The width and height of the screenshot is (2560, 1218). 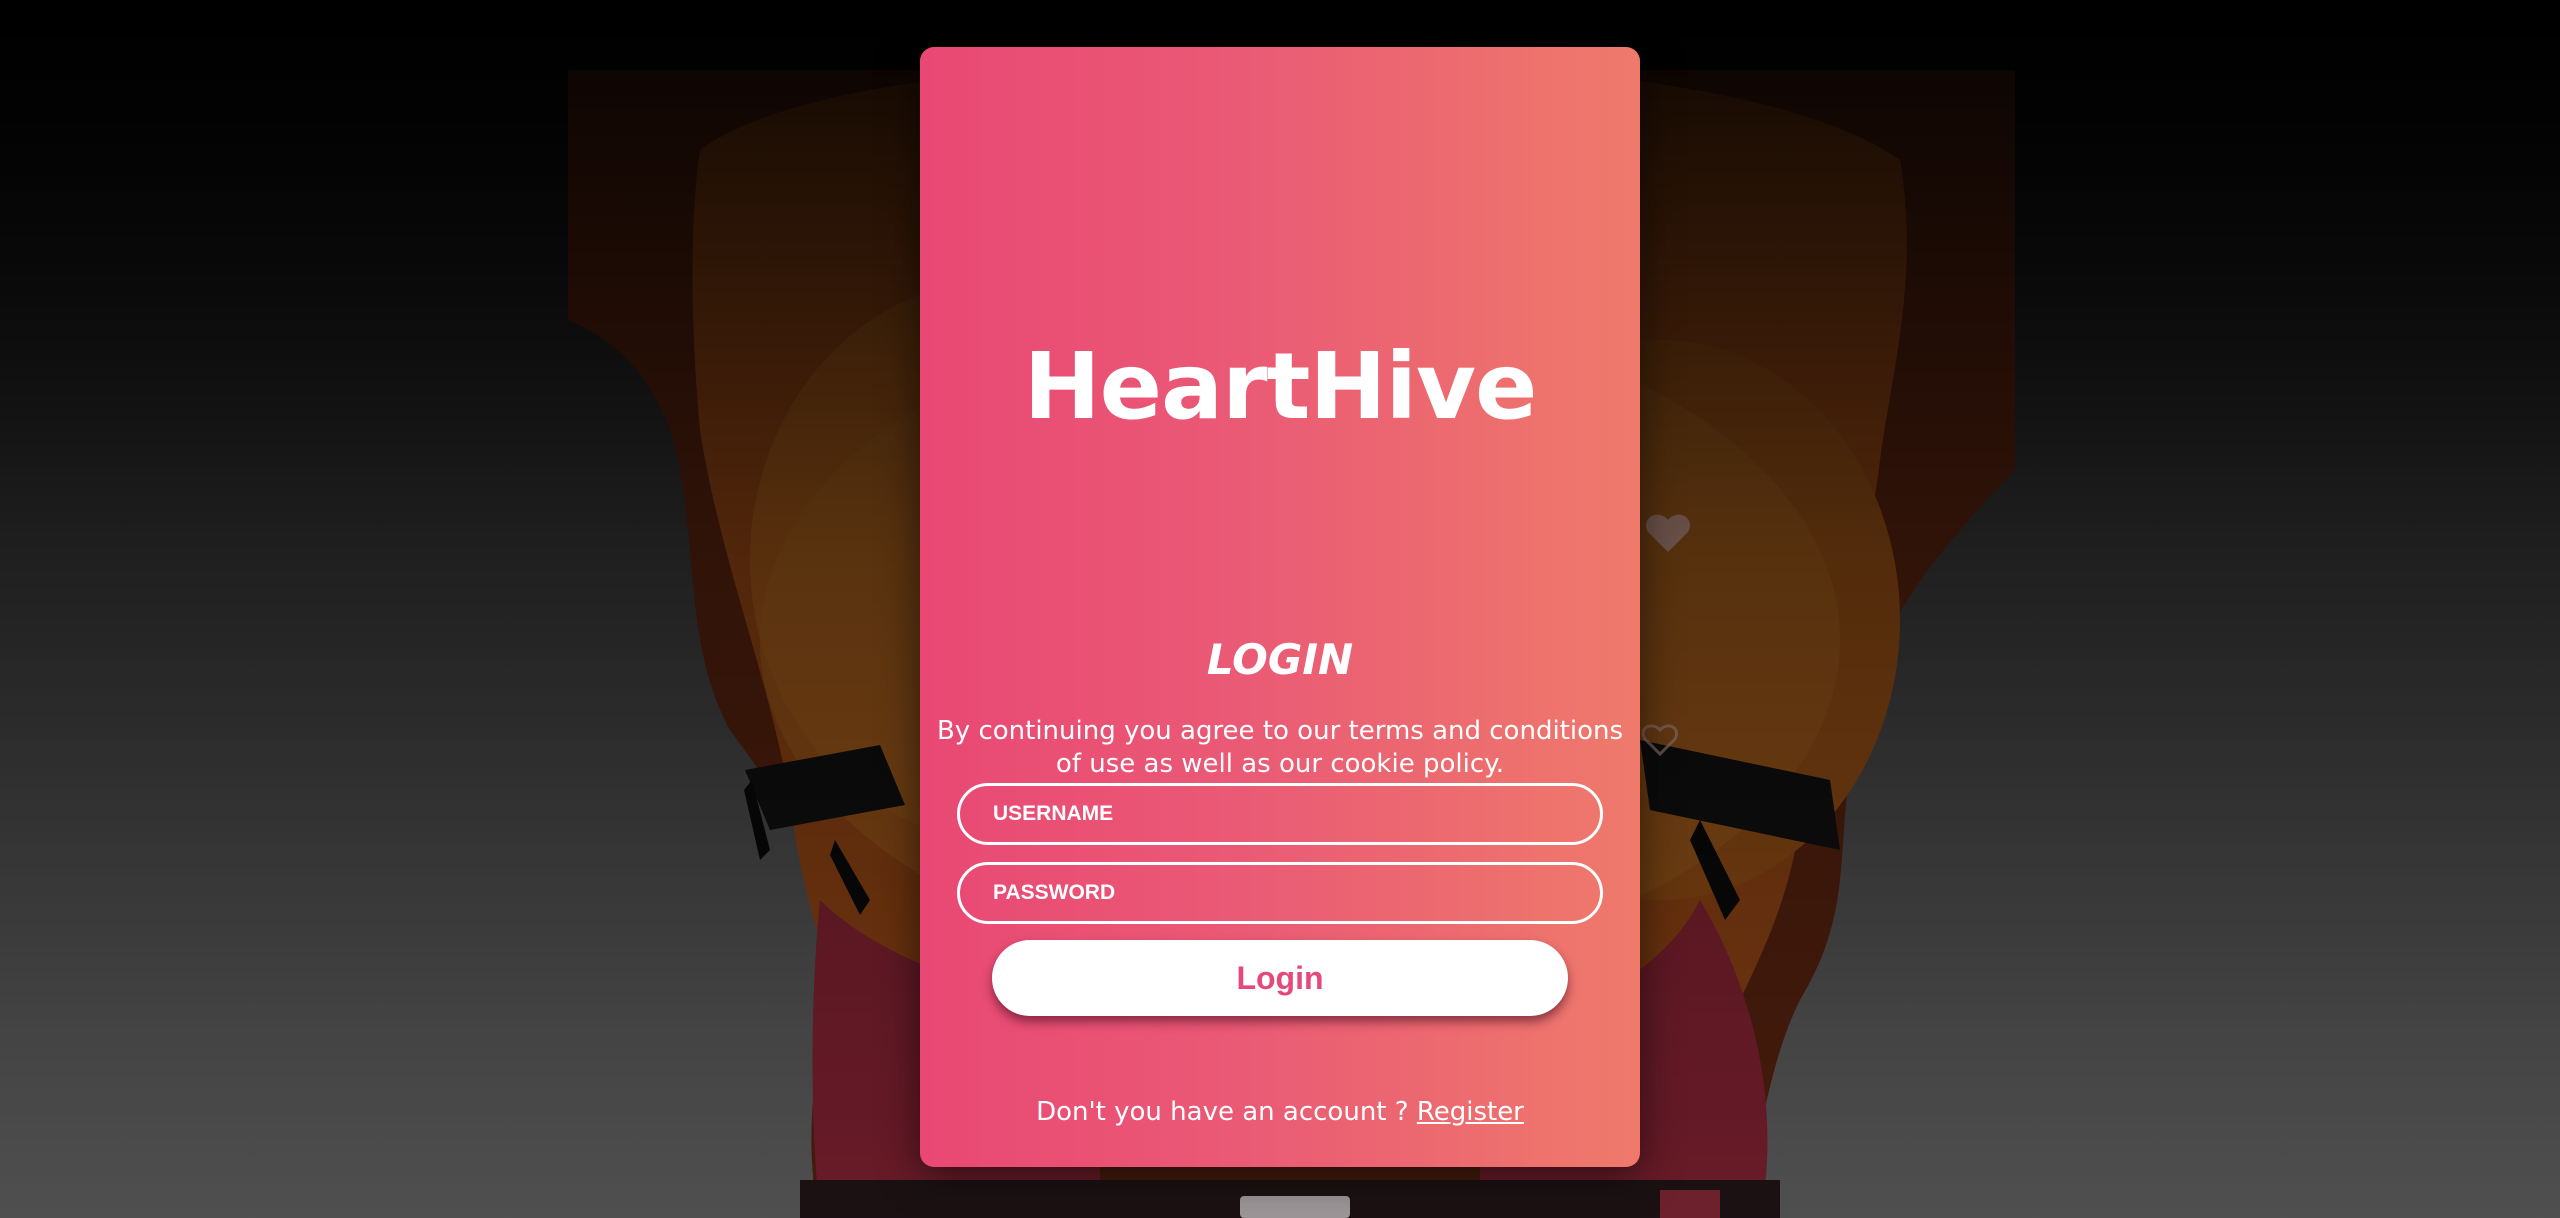 What do you see at coordinates (1470, 1112) in the screenshot?
I see `register-link: Register` at bounding box center [1470, 1112].